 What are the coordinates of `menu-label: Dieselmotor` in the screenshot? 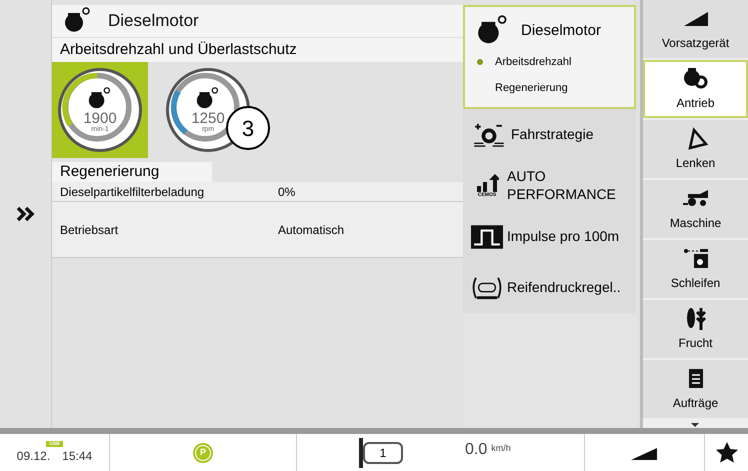 It's located at (561, 30).